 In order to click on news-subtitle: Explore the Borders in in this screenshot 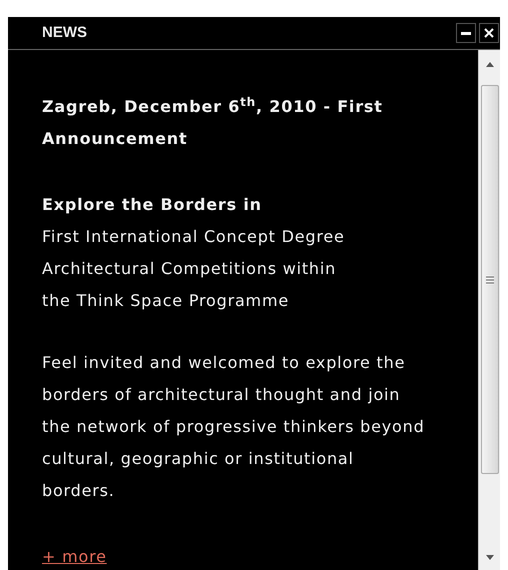, I will do `click(152, 205)`.